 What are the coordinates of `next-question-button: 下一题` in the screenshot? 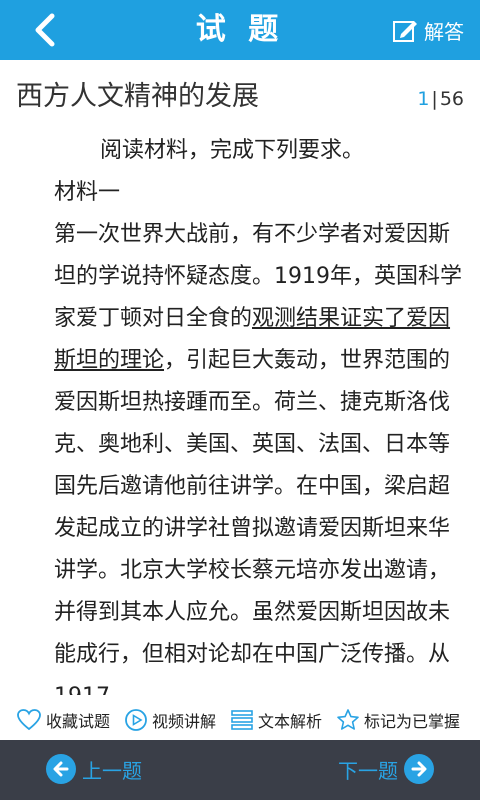 It's located at (386, 769).